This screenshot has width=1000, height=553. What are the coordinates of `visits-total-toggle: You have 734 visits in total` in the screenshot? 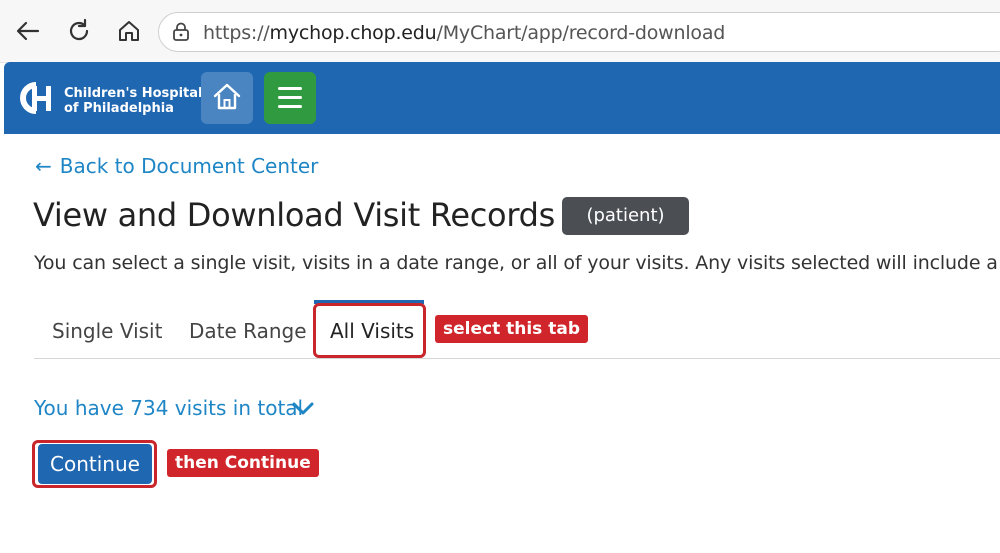 It's located at (168, 408).